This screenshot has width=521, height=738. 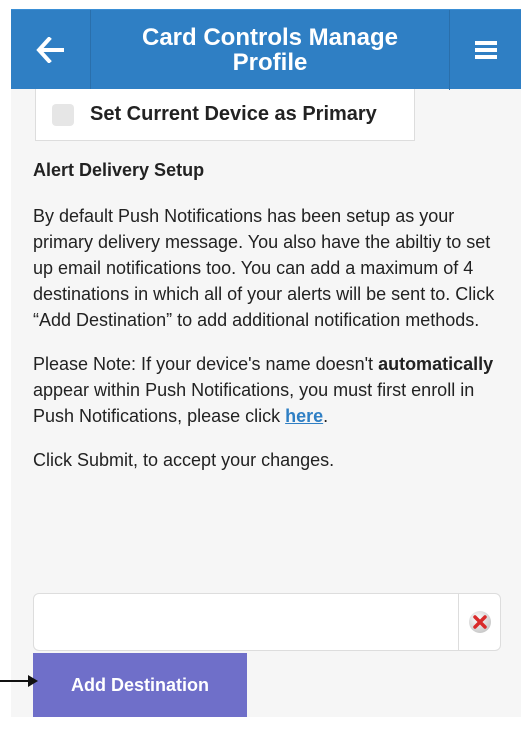 I want to click on primary-device-option: Set Current Device as Primary, so click(x=225, y=115).